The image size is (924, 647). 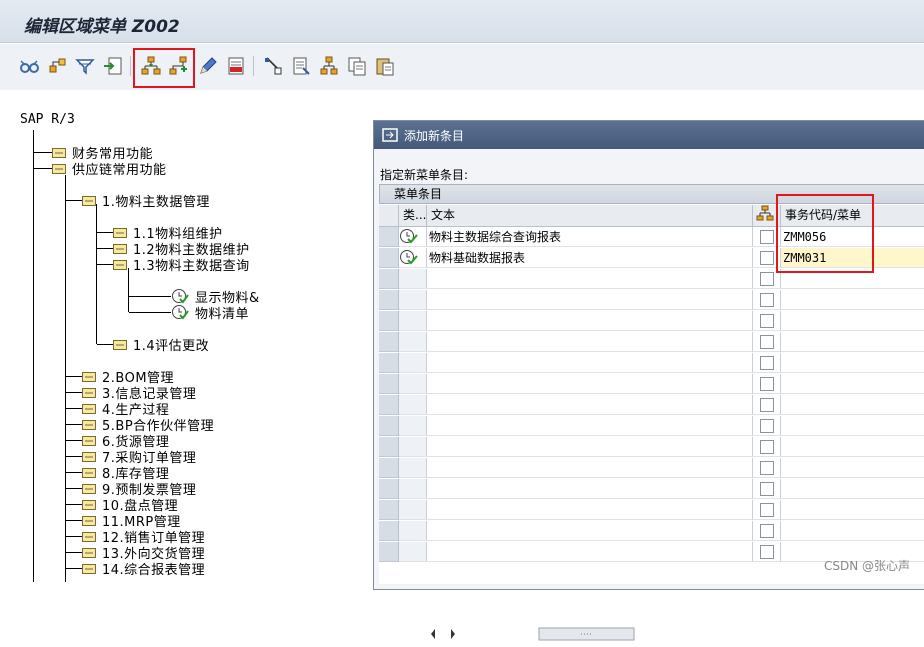 What do you see at coordinates (389, 216) in the screenshot?
I see `select-all-header` at bounding box center [389, 216].